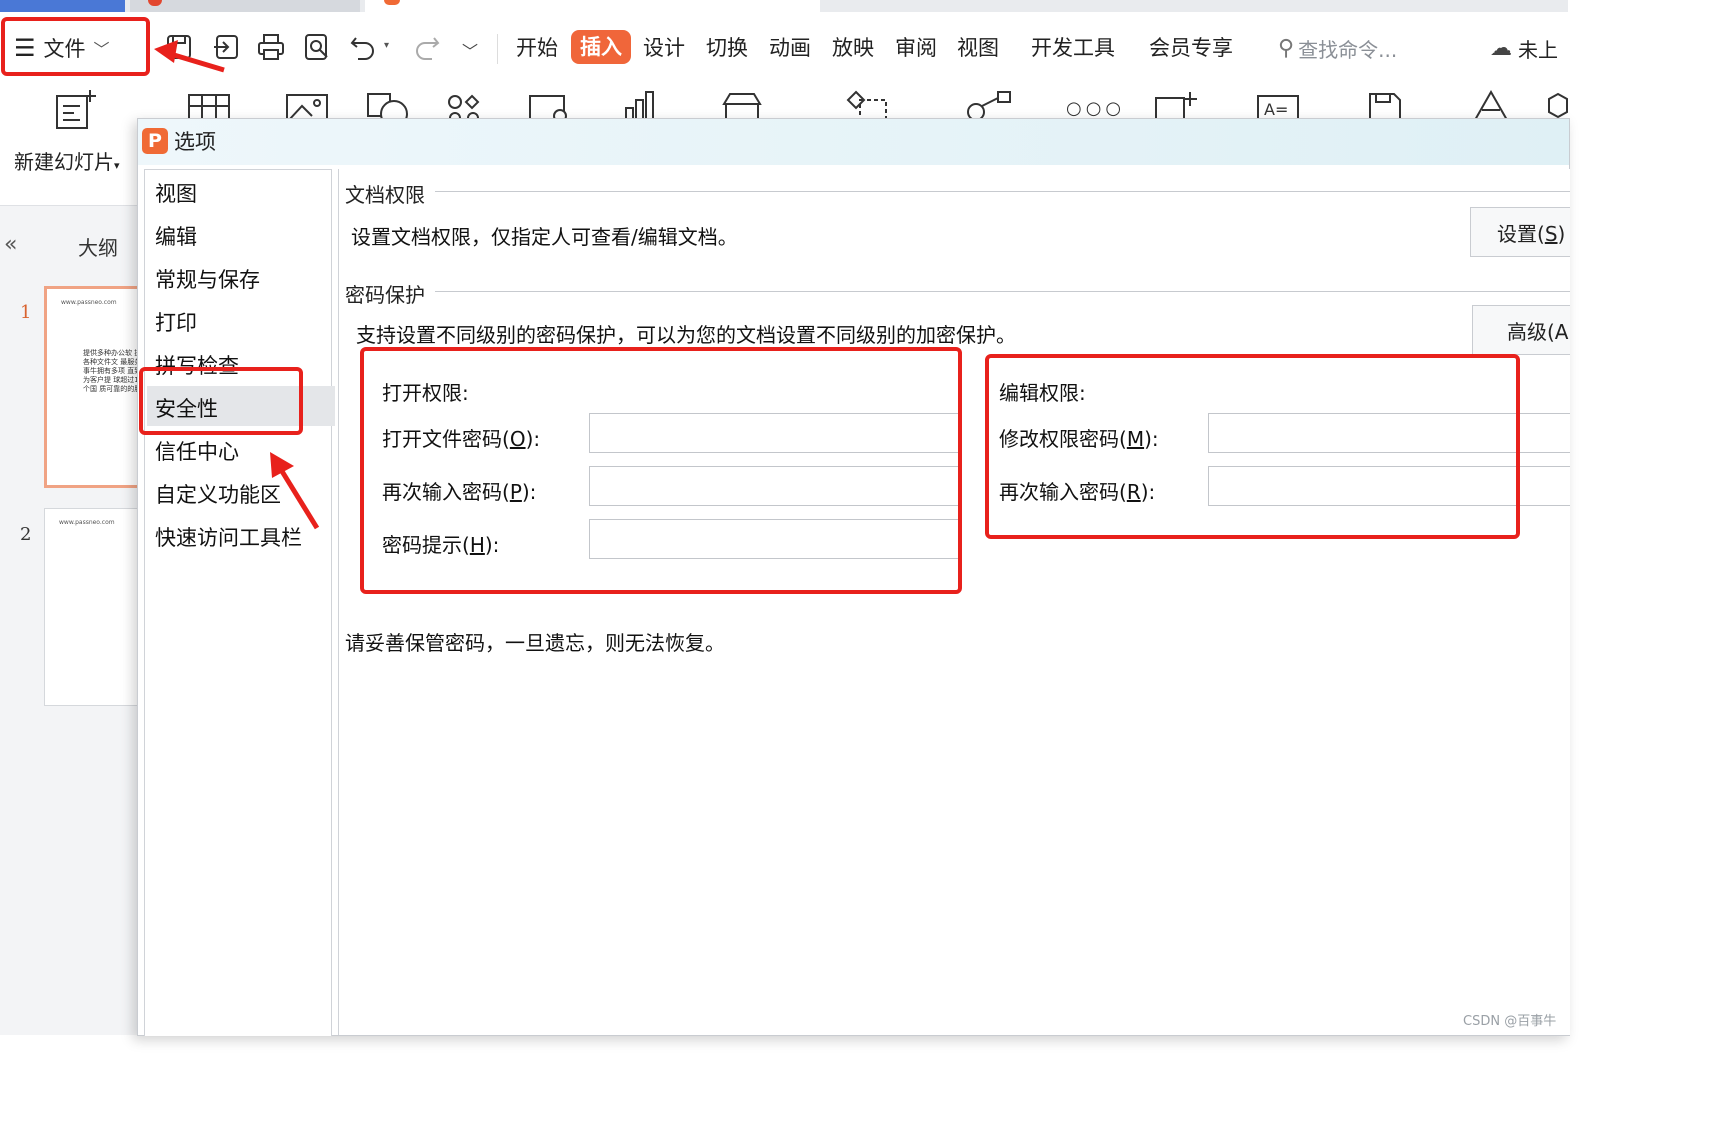 This screenshot has width=1717, height=1131. Describe the element at coordinates (1276, 109) in the screenshot. I see `svg-text: A=` at that location.